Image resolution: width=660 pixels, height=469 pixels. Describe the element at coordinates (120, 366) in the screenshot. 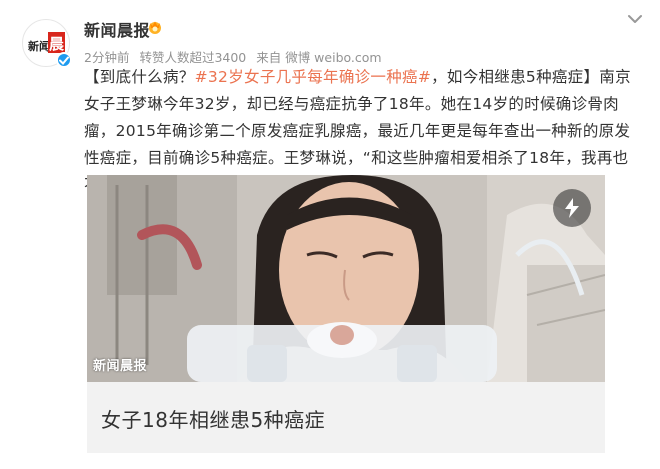

I see `video-watermark: 新闻晨报` at that location.